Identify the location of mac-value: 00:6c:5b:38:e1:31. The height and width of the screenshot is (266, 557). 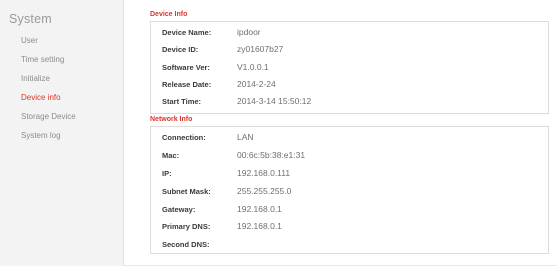
(271, 155).